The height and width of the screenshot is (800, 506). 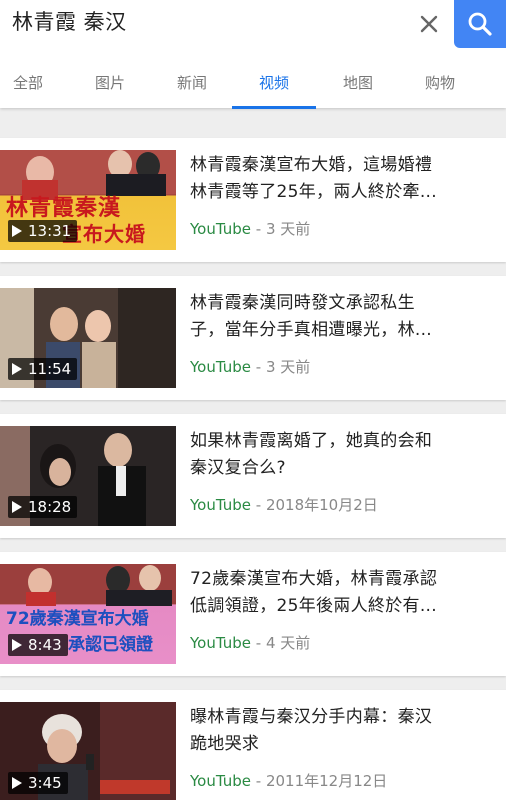 I want to click on active-tab-indicator, so click(x=274, y=107).